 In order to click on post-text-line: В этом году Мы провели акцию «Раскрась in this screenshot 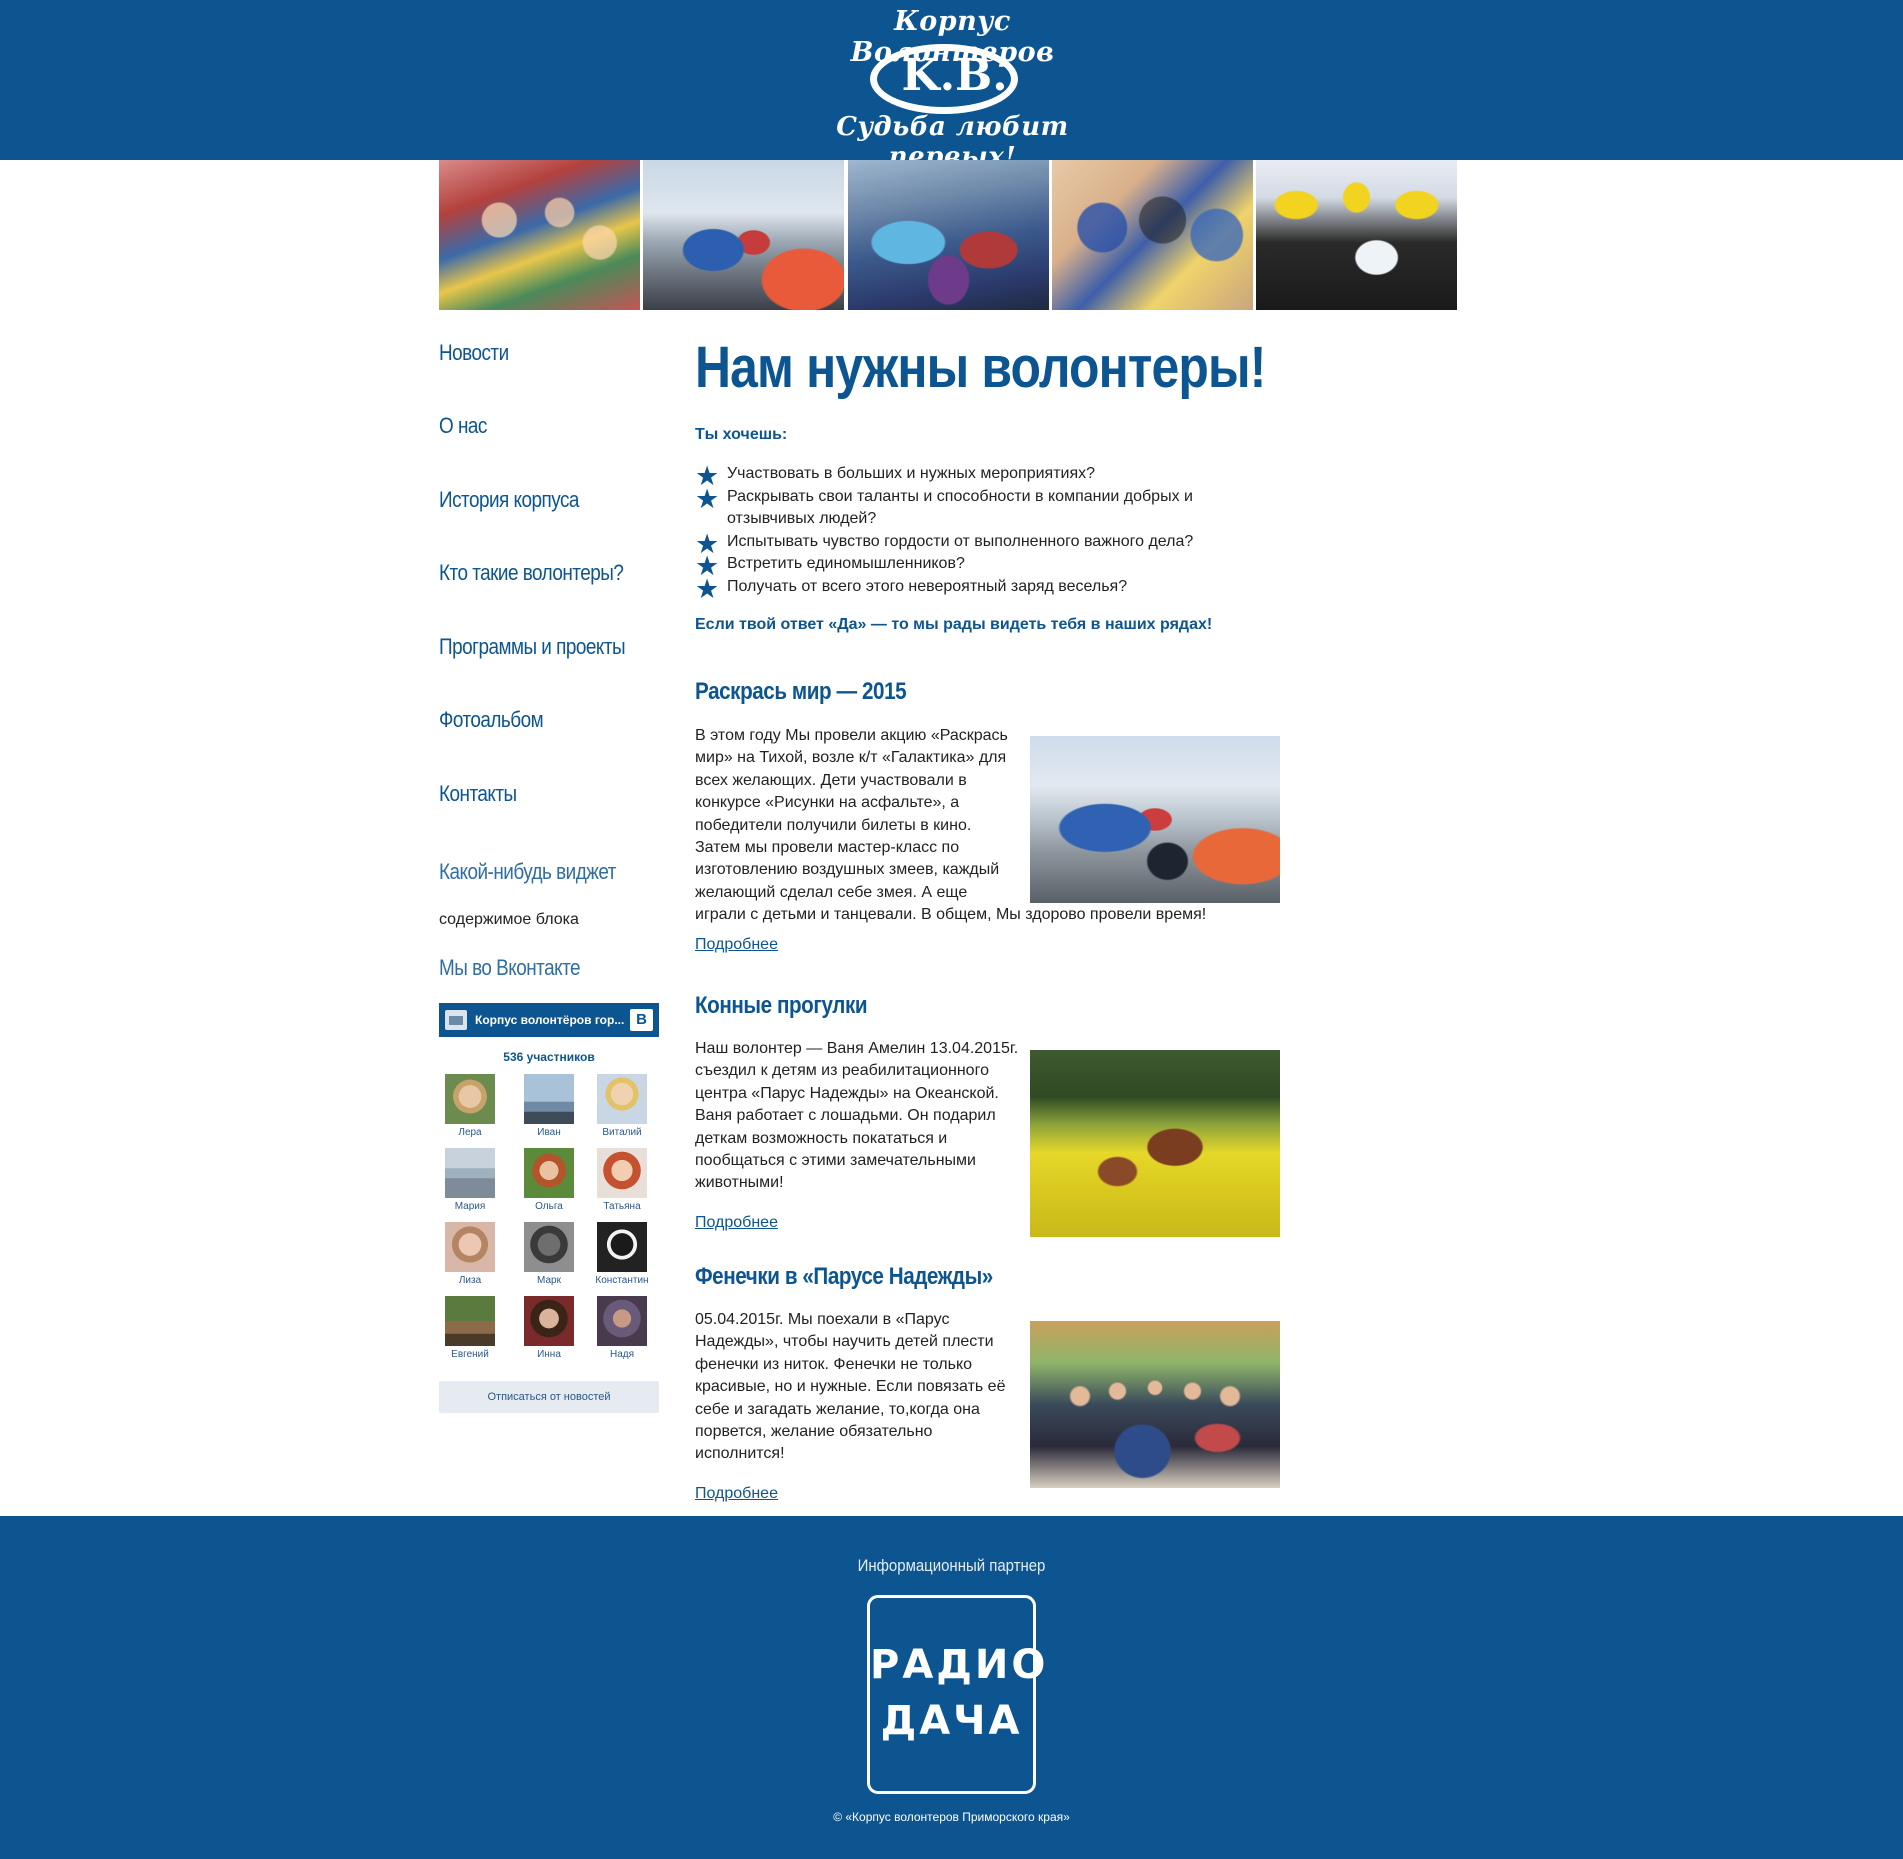, I will do `click(851, 735)`.